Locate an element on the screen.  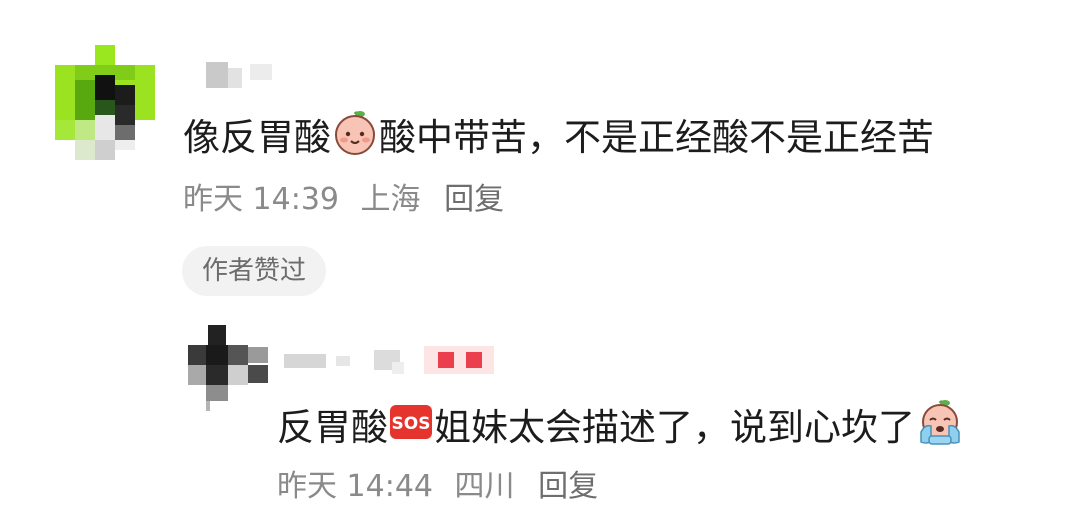
avatar is located at coordinates (105, 105).